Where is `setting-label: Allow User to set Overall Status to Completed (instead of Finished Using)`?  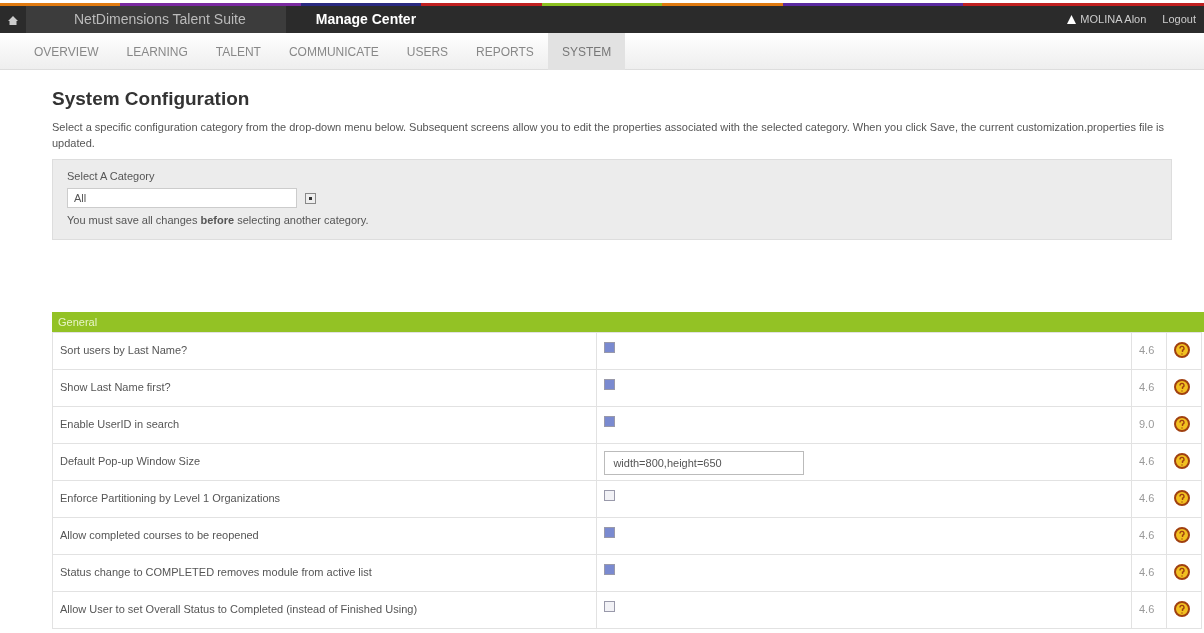 setting-label: Allow User to set Overall Status to Completed (instead of Finished Using) is located at coordinates (324, 610).